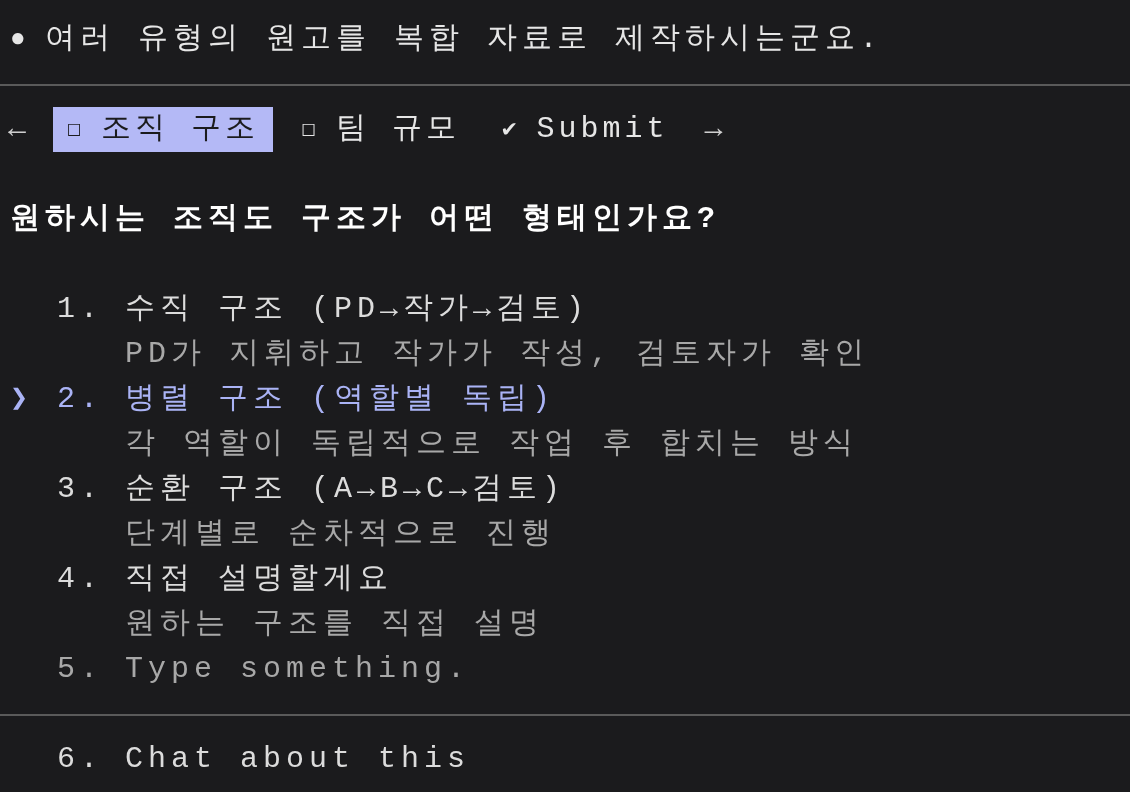 The image size is (1130, 792). Describe the element at coordinates (163, 129) in the screenshot. I see `tab: ☐ 조직 구조` at that location.